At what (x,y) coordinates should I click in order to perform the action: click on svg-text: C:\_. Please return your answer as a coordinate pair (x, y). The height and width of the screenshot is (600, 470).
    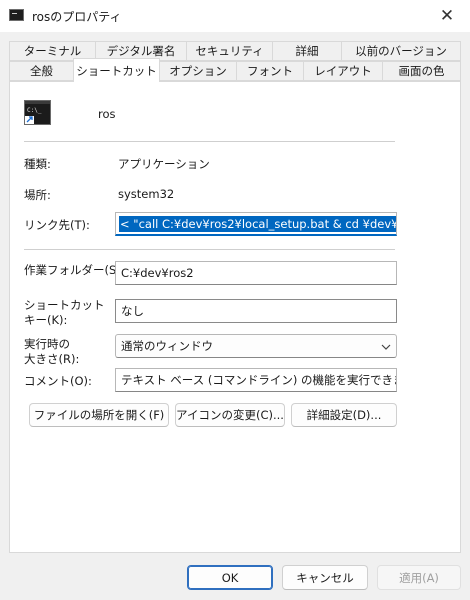
    Looking at the image, I should click on (34, 110).